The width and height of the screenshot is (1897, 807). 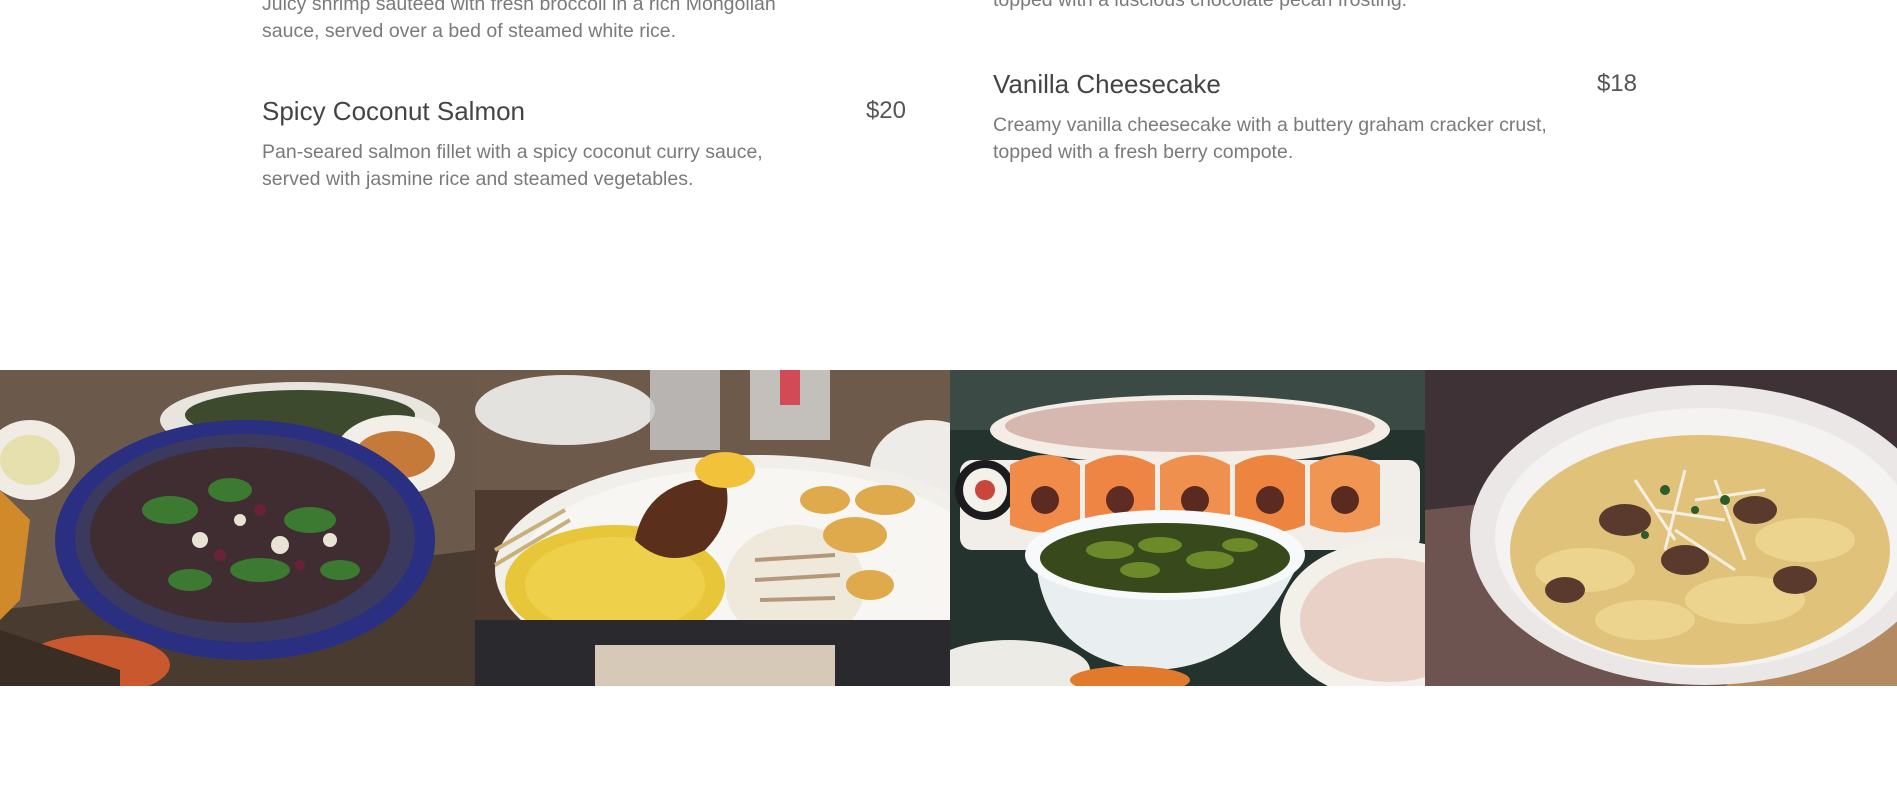 I want to click on menu-item-title: Spicy Coconut Salmon, so click(x=394, y=111).